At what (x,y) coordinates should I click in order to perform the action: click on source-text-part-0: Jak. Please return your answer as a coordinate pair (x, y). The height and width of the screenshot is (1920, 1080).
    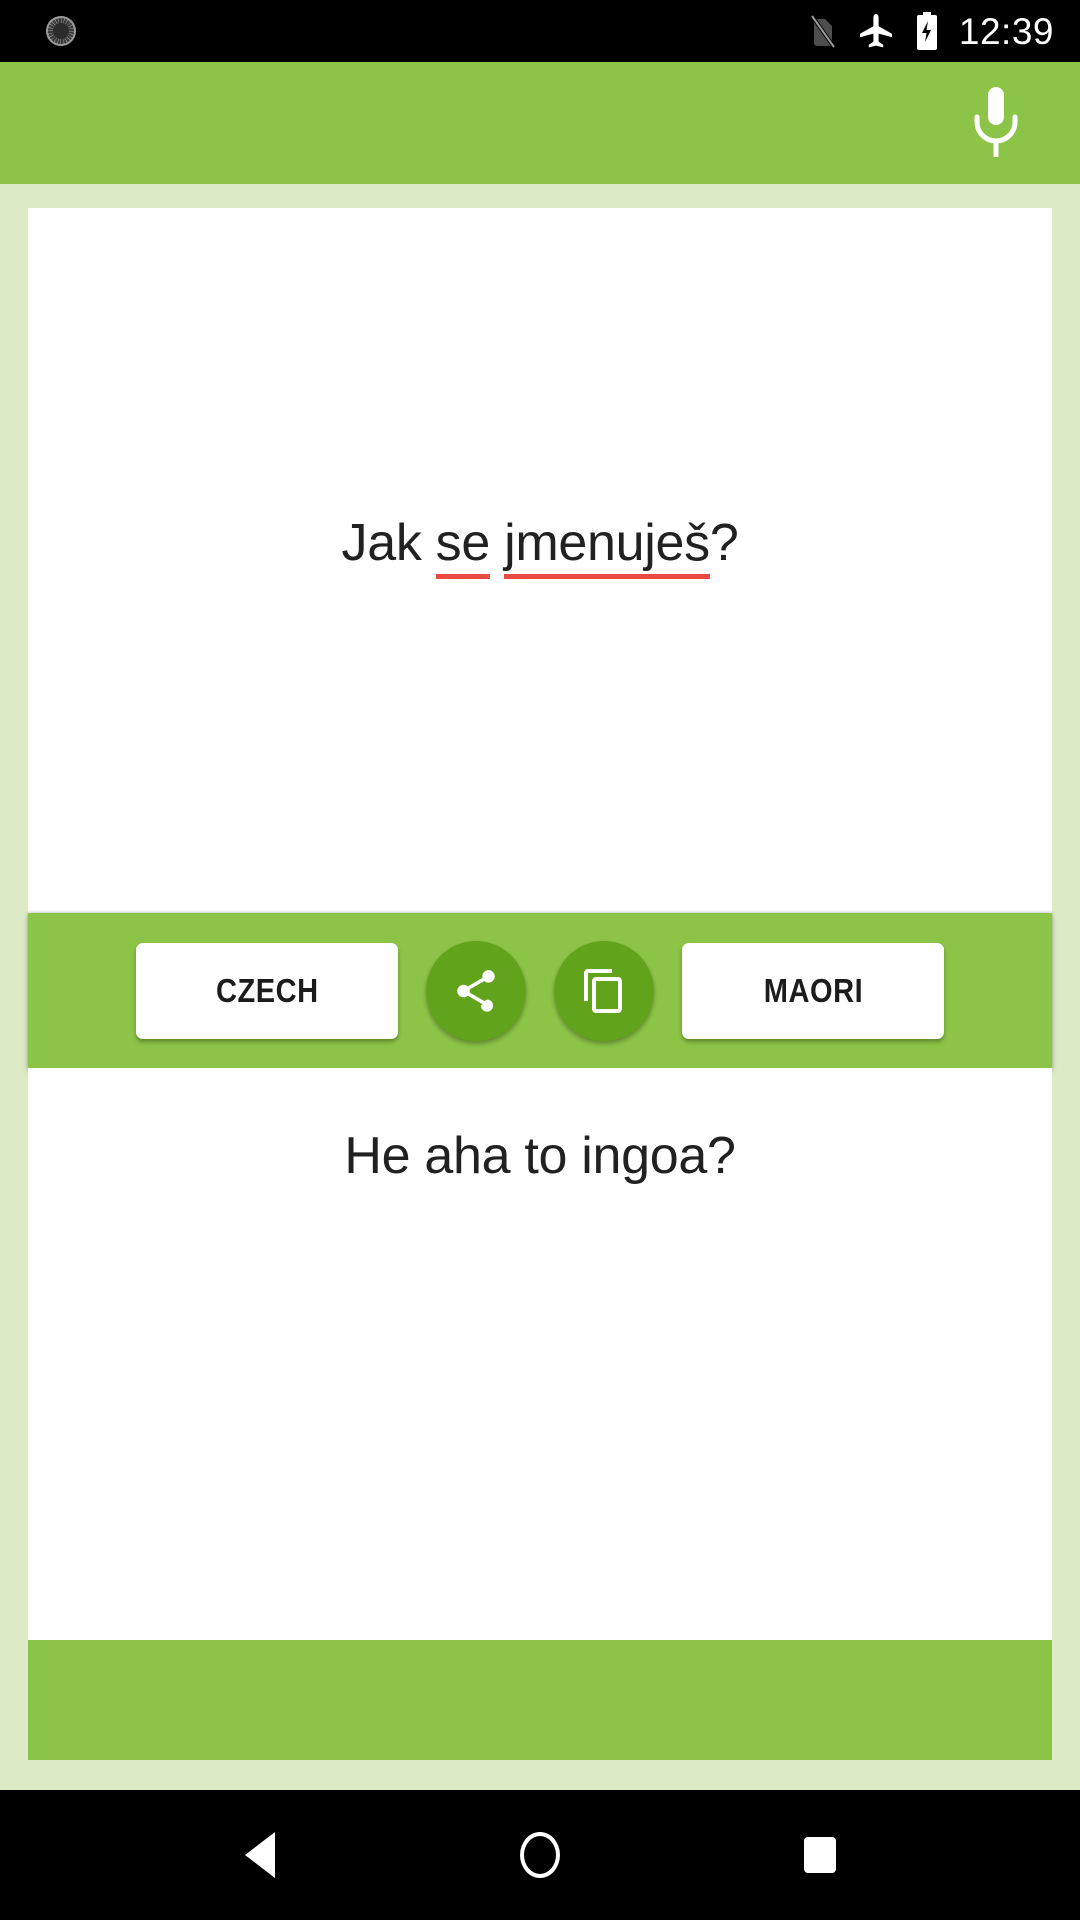
    Looking at the image, I should click on (388, 543).